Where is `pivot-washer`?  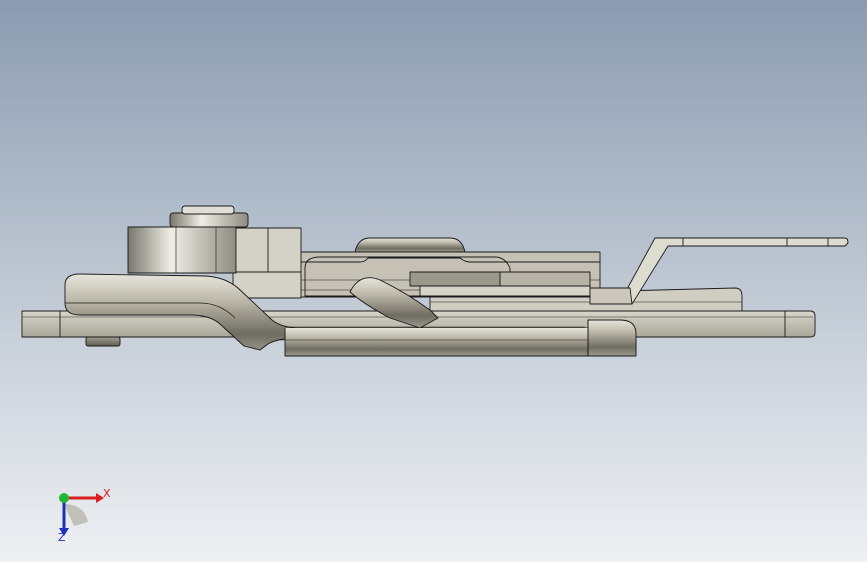 pivot-washer is located at coordinates (209, 220).